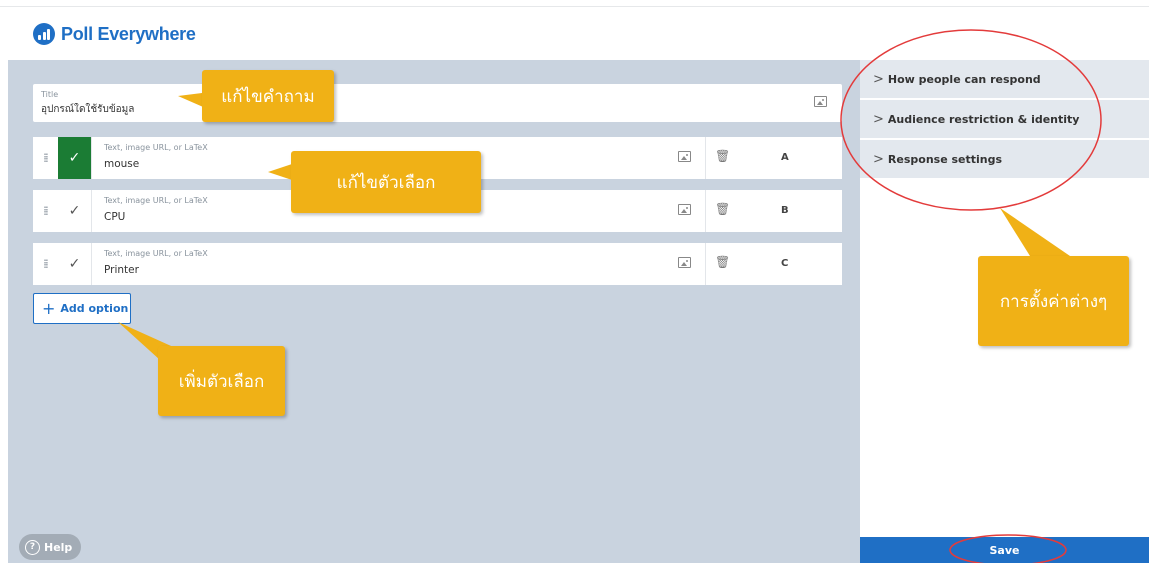 This screenshot has width=1149, height=563. What do you see at coordinates (1004, 159) in the screenshot?
I see `accordion-response-settings: > Response settings` at bounding box center [1004, 159].